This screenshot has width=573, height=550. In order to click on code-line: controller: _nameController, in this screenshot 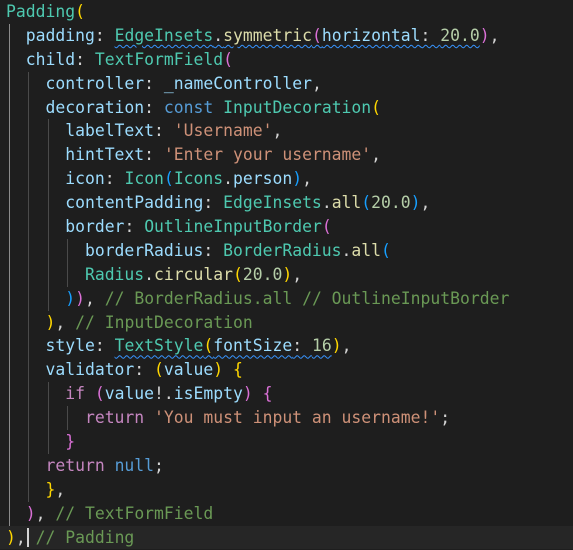, I will do `click(286, 83)`.